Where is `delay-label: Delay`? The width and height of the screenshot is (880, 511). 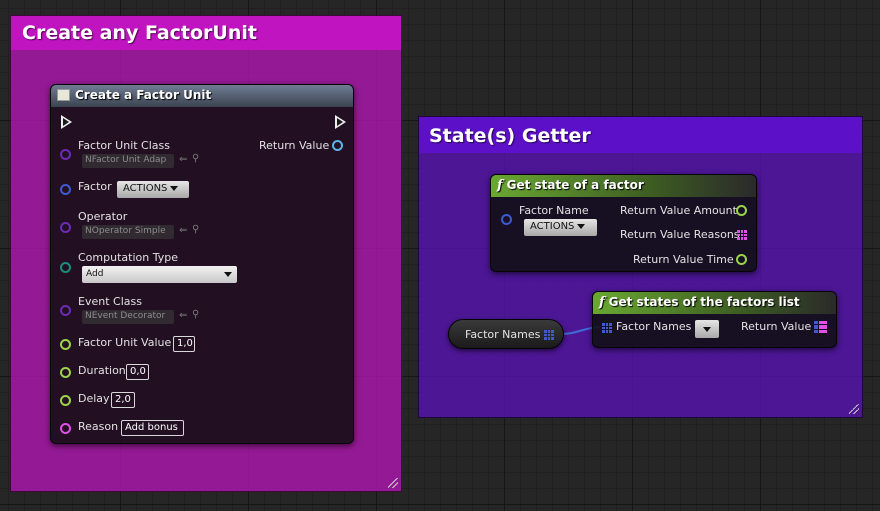
delay-label: Delay is located at coordinates (94, 398).